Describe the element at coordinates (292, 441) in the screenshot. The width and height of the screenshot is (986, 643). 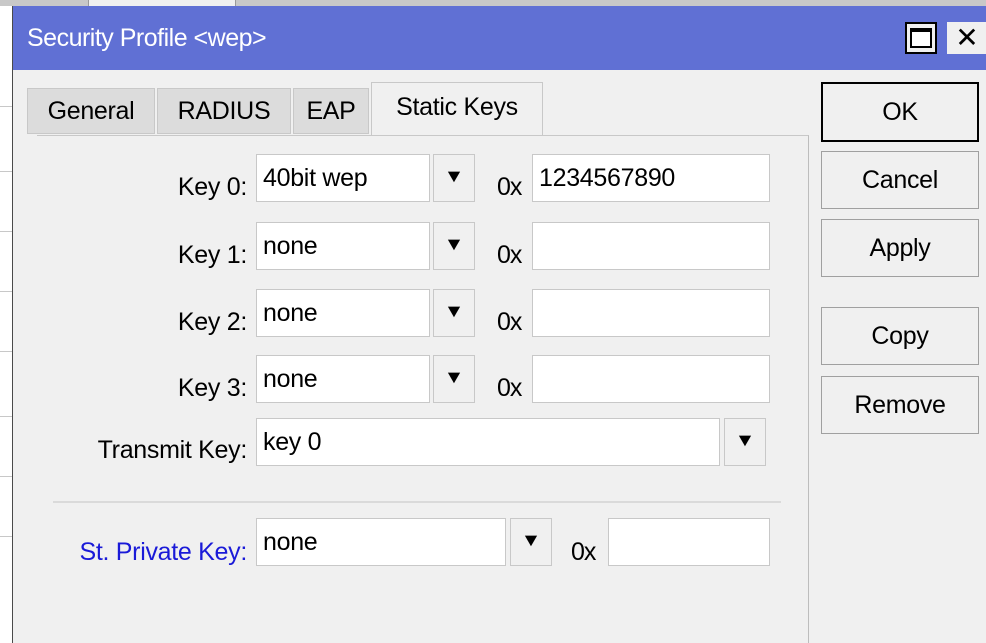
I see `transmit-key-value: key 0` at that location.